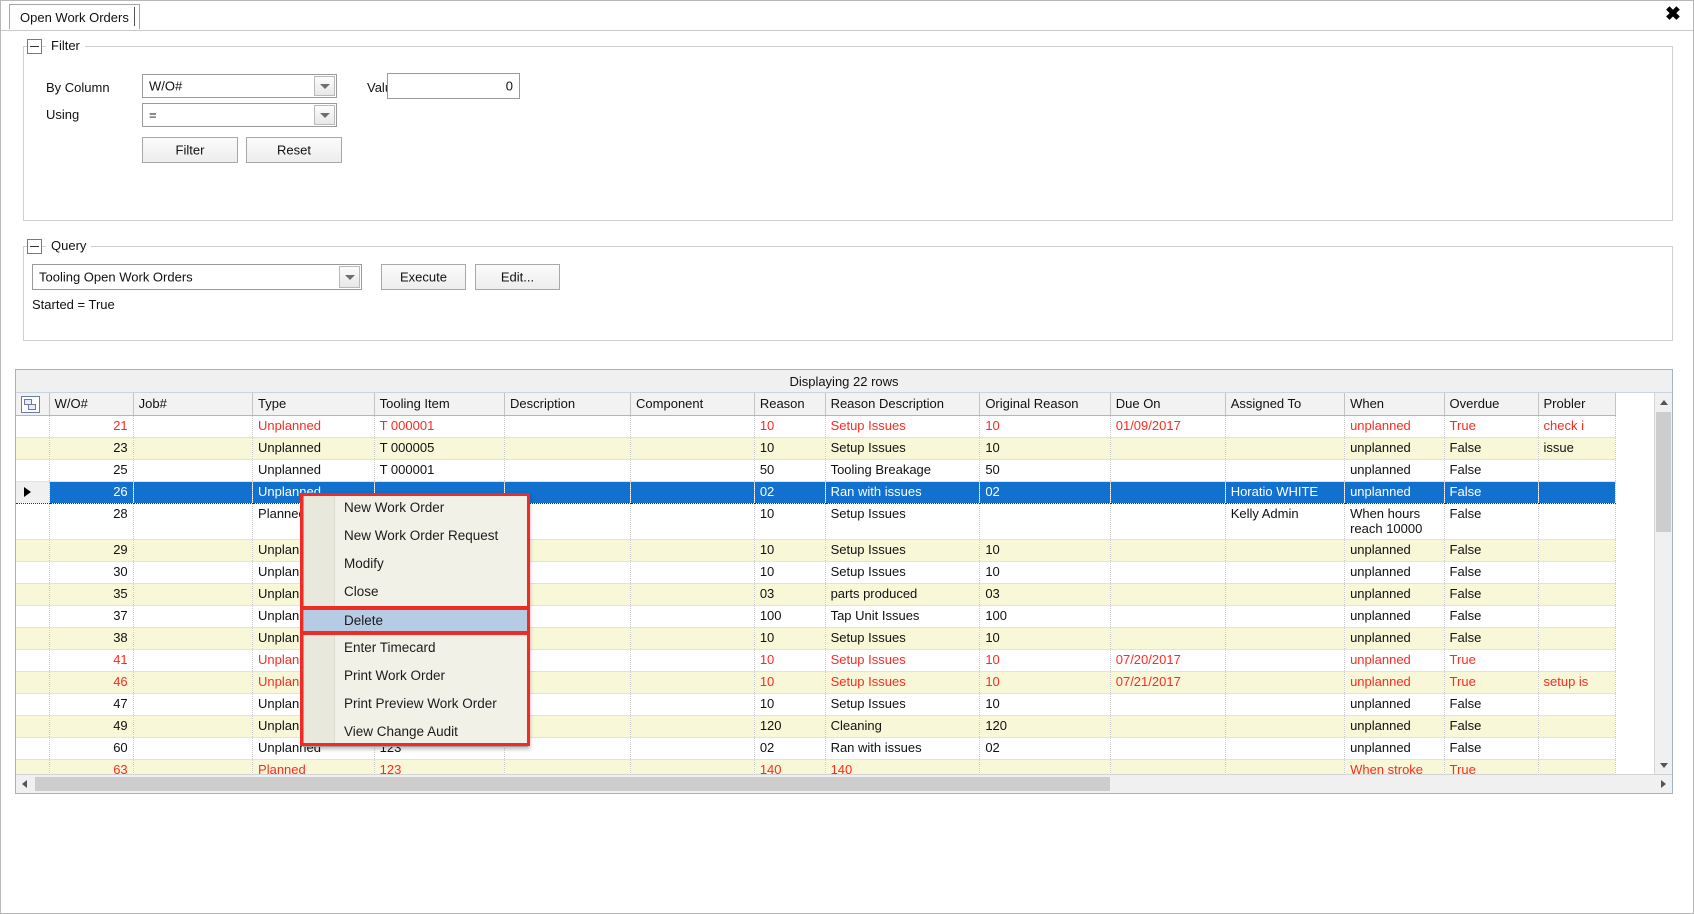 The height and width of the screenshot is (914, 1694). I want to click on cell-reason-description: Tap Unit Issues, so click(903, 616).